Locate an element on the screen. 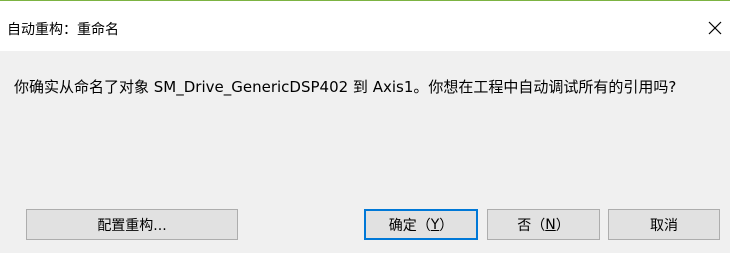  yes-label-suffix: ） is located at coordinates (446, 225).